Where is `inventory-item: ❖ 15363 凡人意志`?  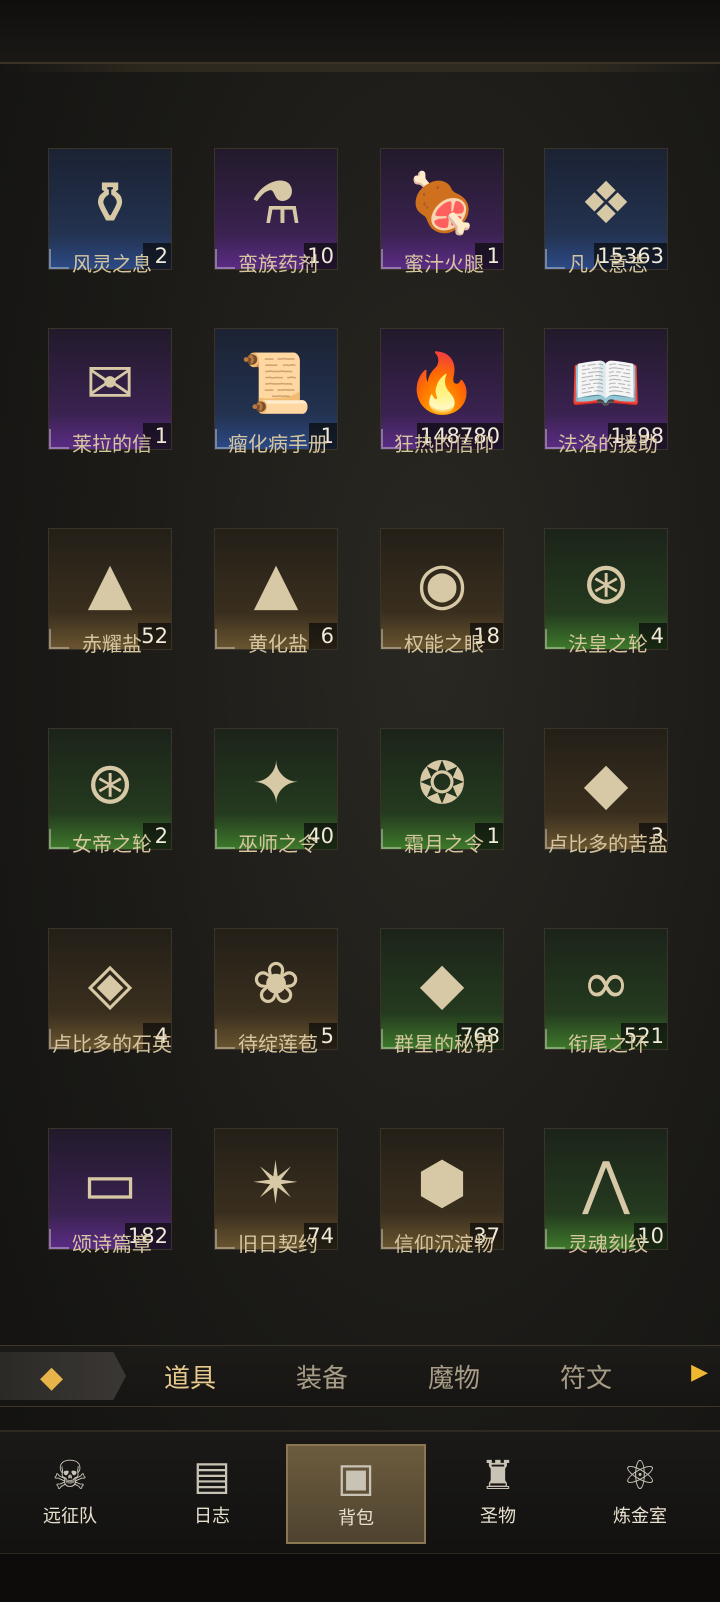 inventory-item: ❖ 15363 凡人意志 is located at coordinates (592, 223).